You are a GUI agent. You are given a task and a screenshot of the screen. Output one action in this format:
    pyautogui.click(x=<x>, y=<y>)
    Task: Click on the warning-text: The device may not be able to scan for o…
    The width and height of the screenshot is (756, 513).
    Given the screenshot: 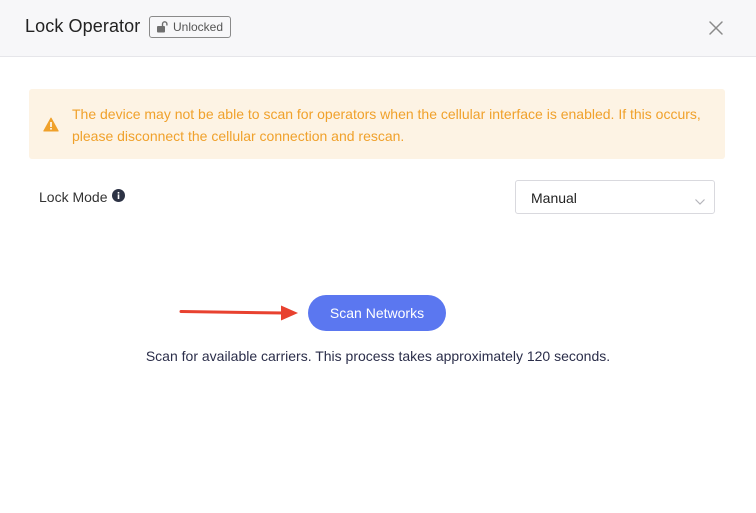 What is the action you would take?
    pyautogui.click(x=386, y=125)
    